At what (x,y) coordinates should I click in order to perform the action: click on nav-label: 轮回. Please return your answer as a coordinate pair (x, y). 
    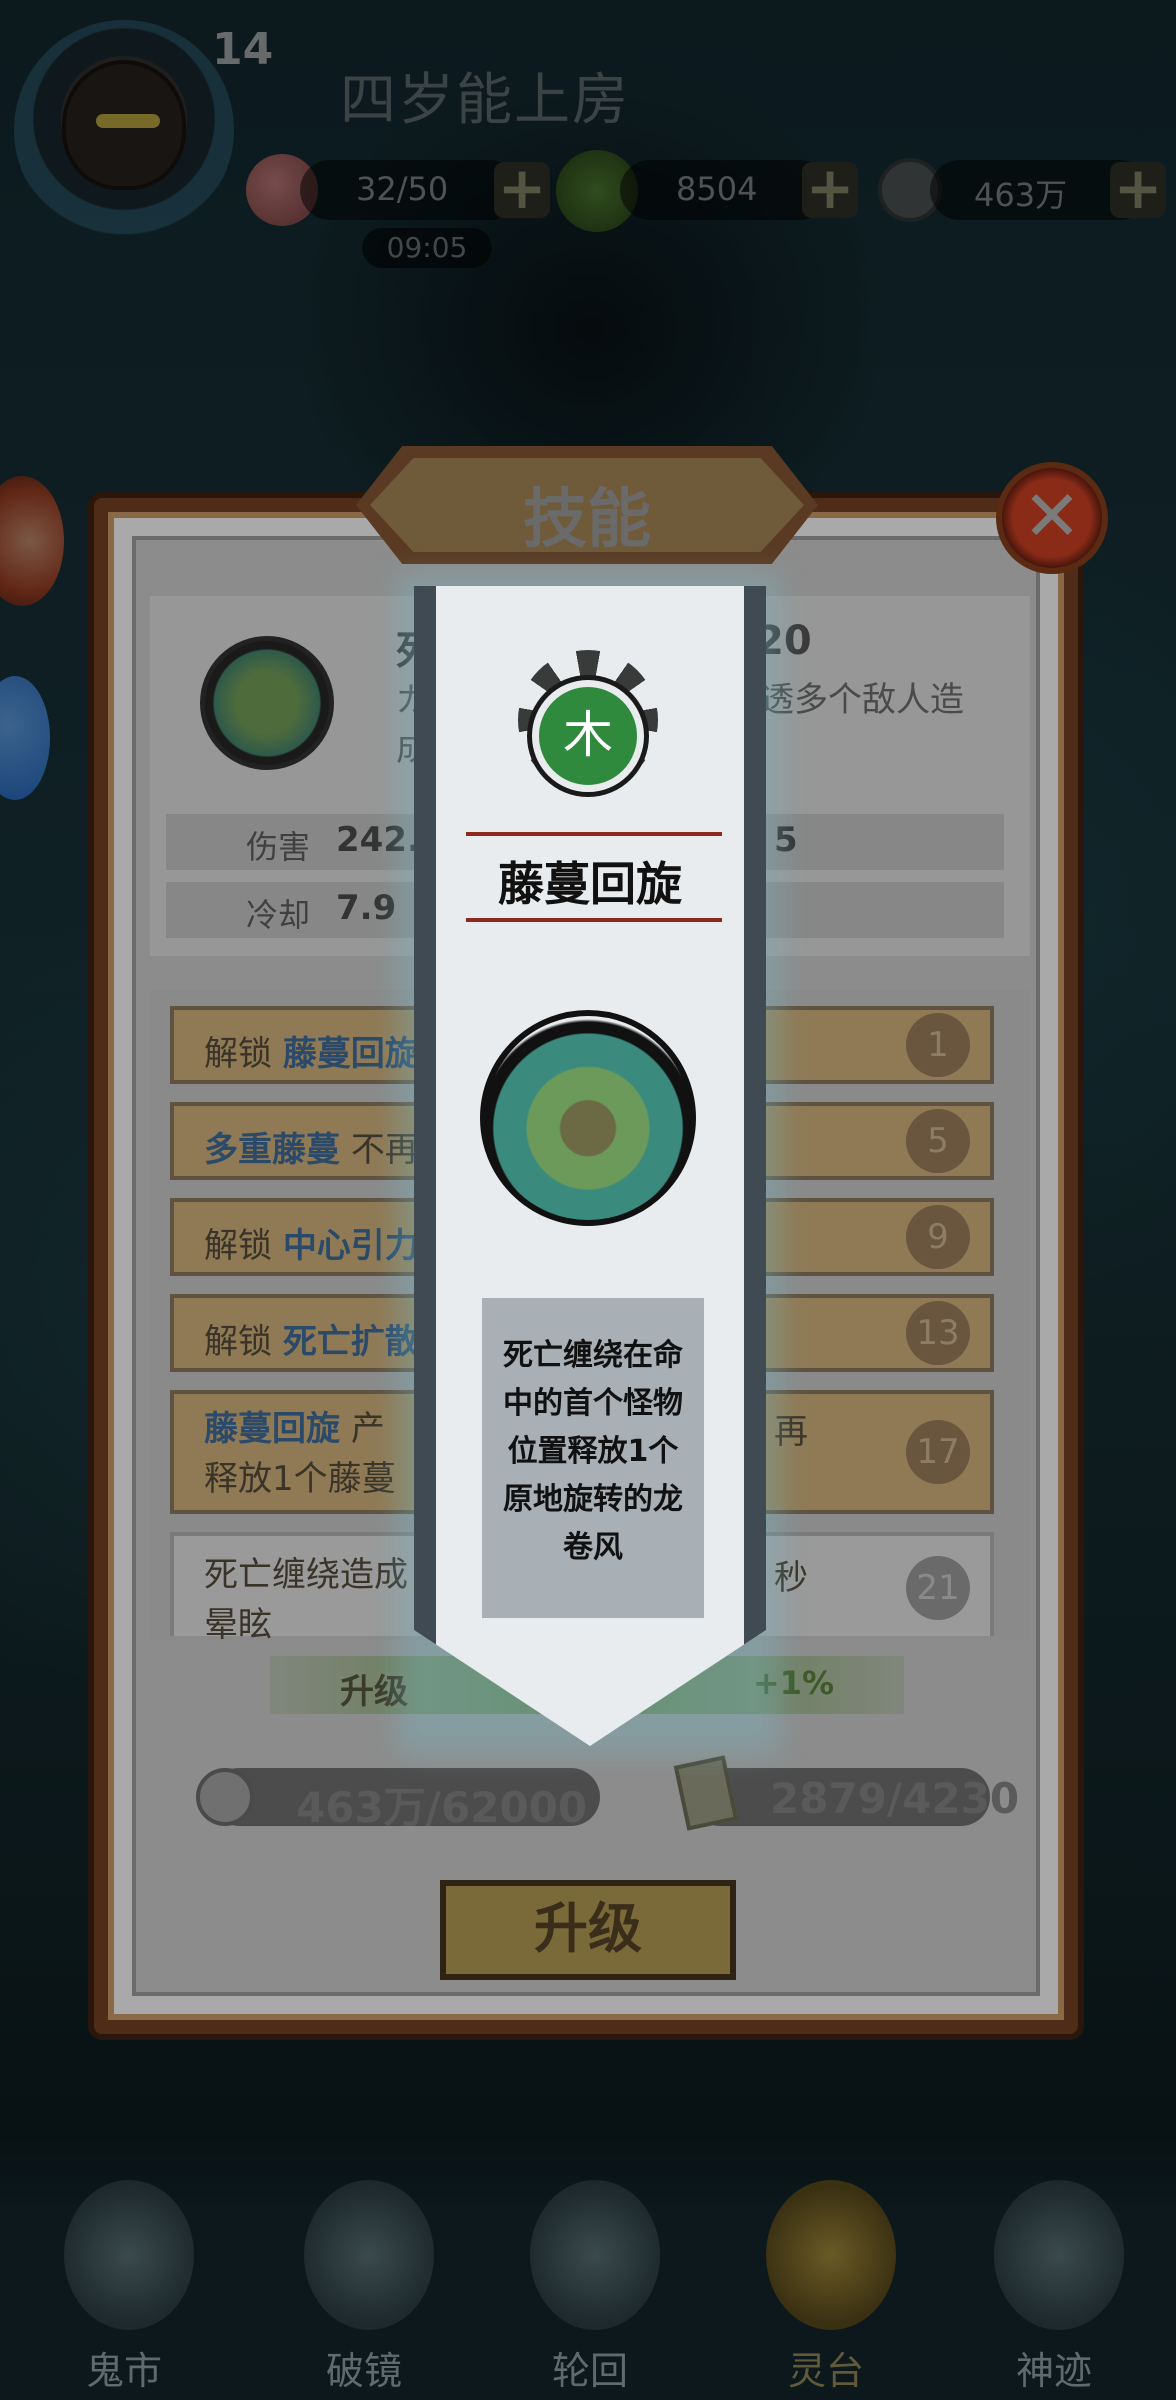
    Looking at the image, I should click on (589, 2371).